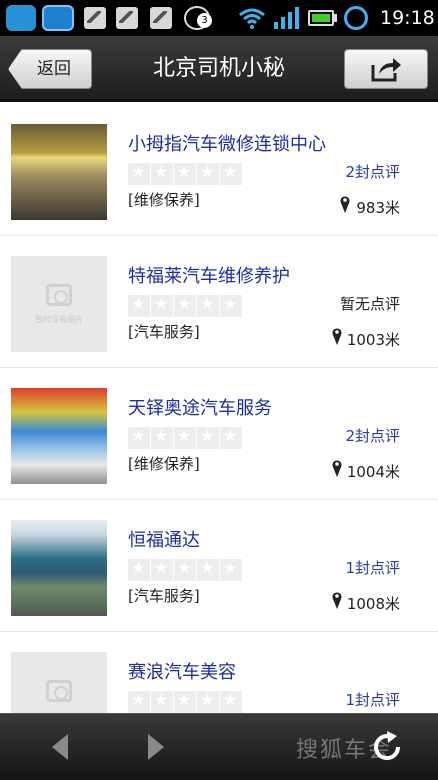 The width and height of the screenshot is (438, 780). I want to click on shop-photo-placeholder, so click(59, 682).